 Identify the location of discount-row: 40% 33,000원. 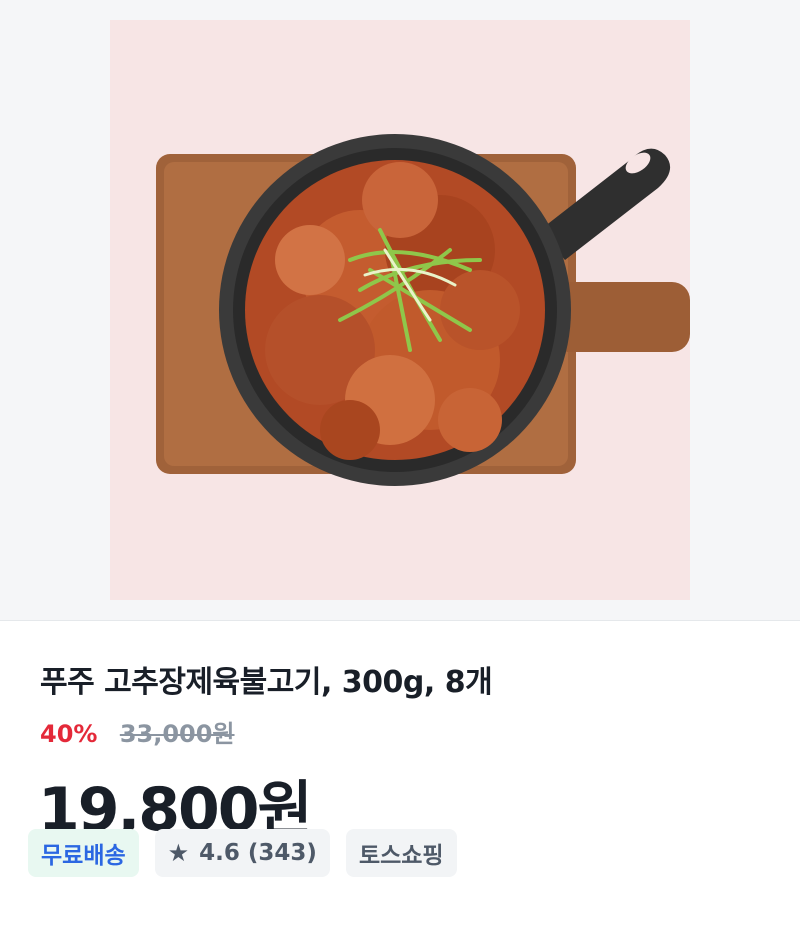
(137, 731).